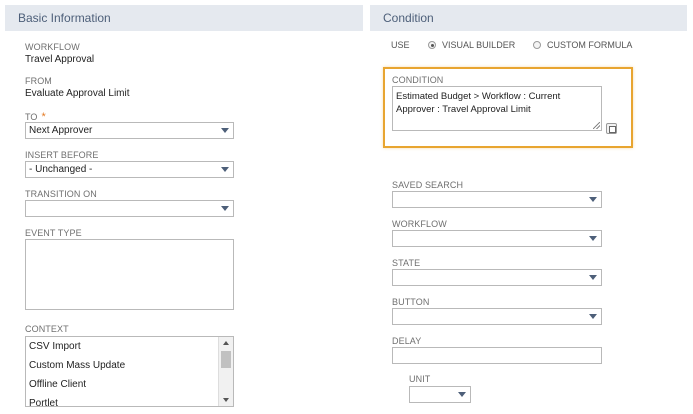 Image resolution: width=693 pixels, height=414 pixels. I want to click on to-select: Next Approver, so click(129, 130).